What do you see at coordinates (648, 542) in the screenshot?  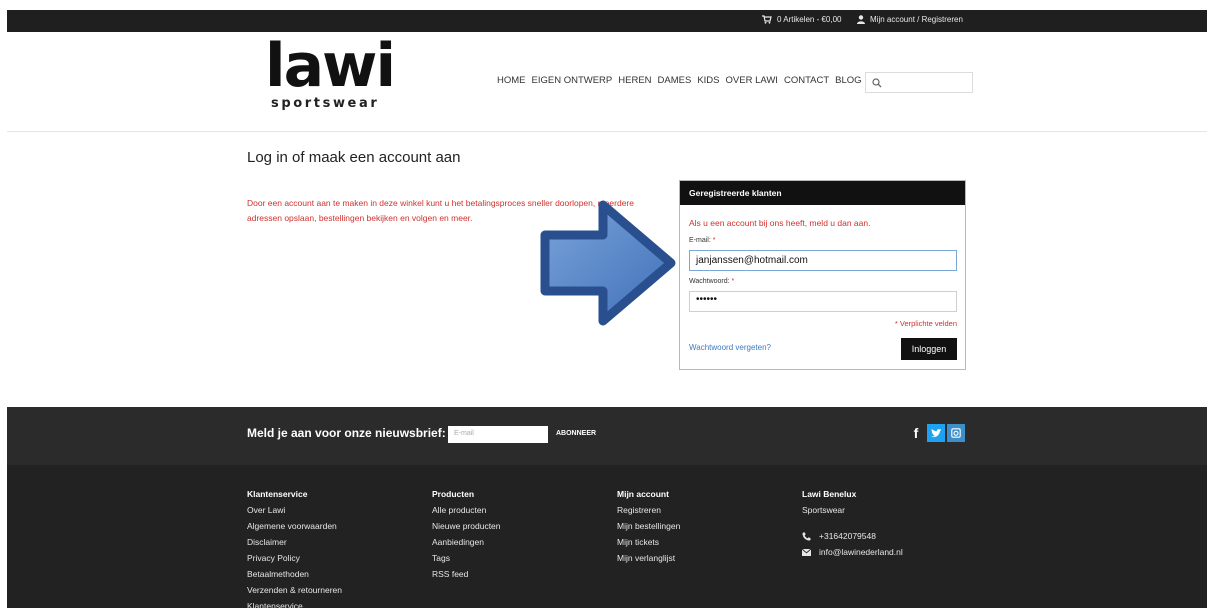 I see `footer-link: Mijn tickets` at bounding box center [648, 542].